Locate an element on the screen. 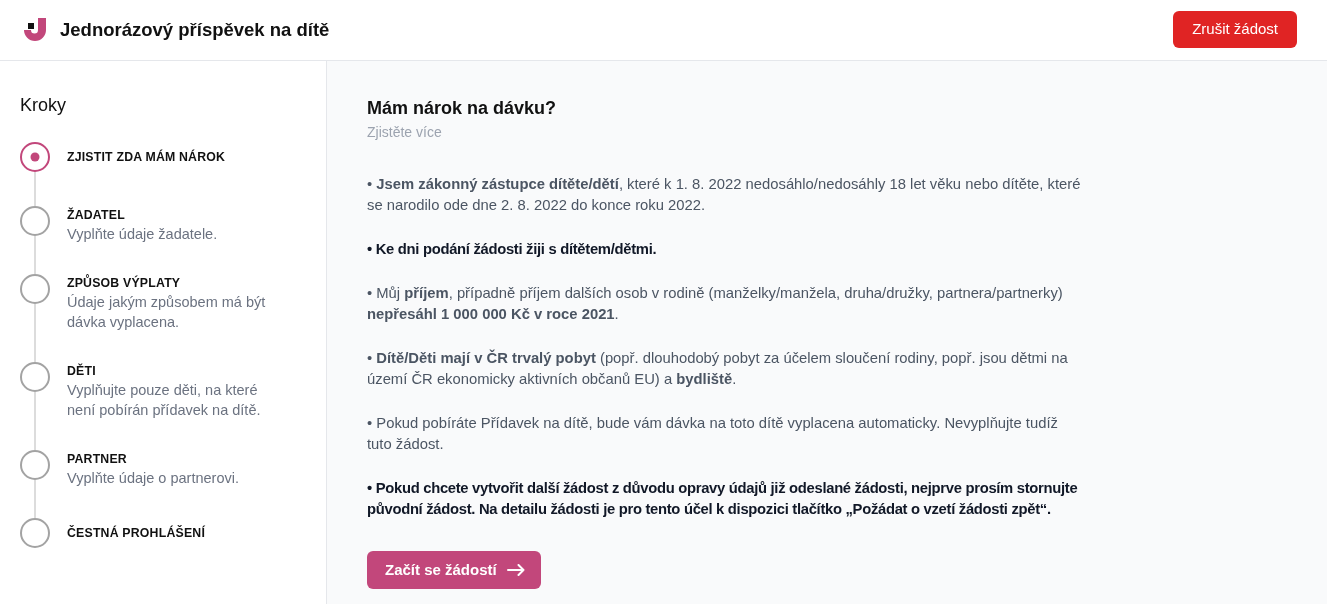 The image size is (1327, 604). step-title: DĚTI is located at coordinates (82, 371).